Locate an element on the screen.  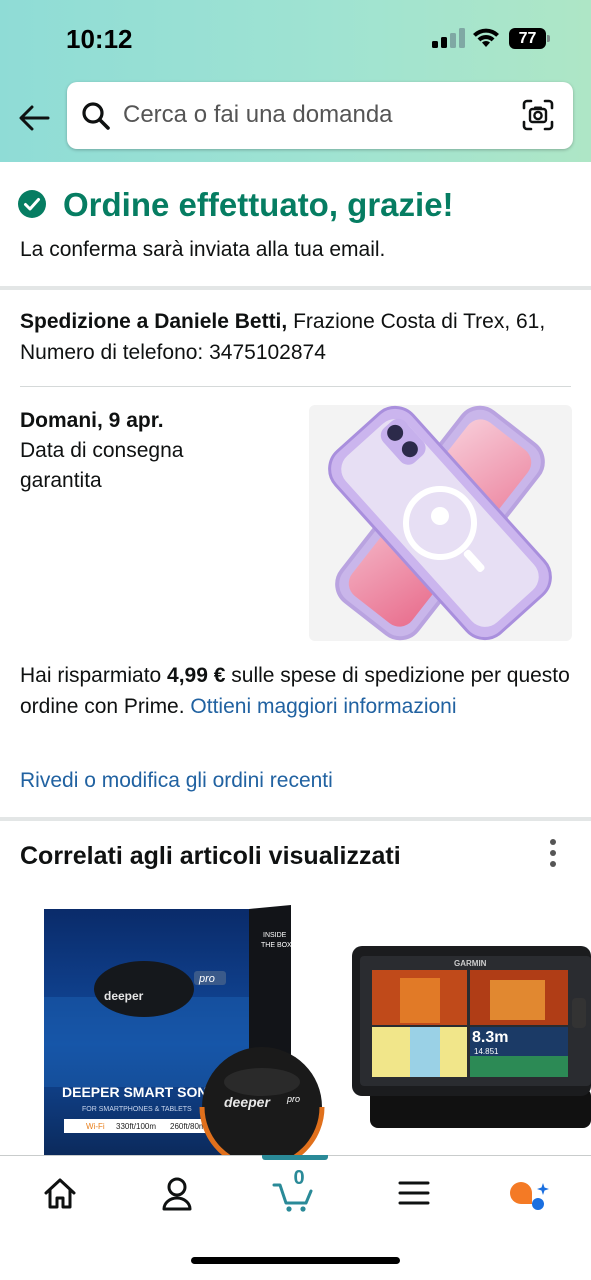
sonar-pro-text: pro is located at coordinates (293, 1099).